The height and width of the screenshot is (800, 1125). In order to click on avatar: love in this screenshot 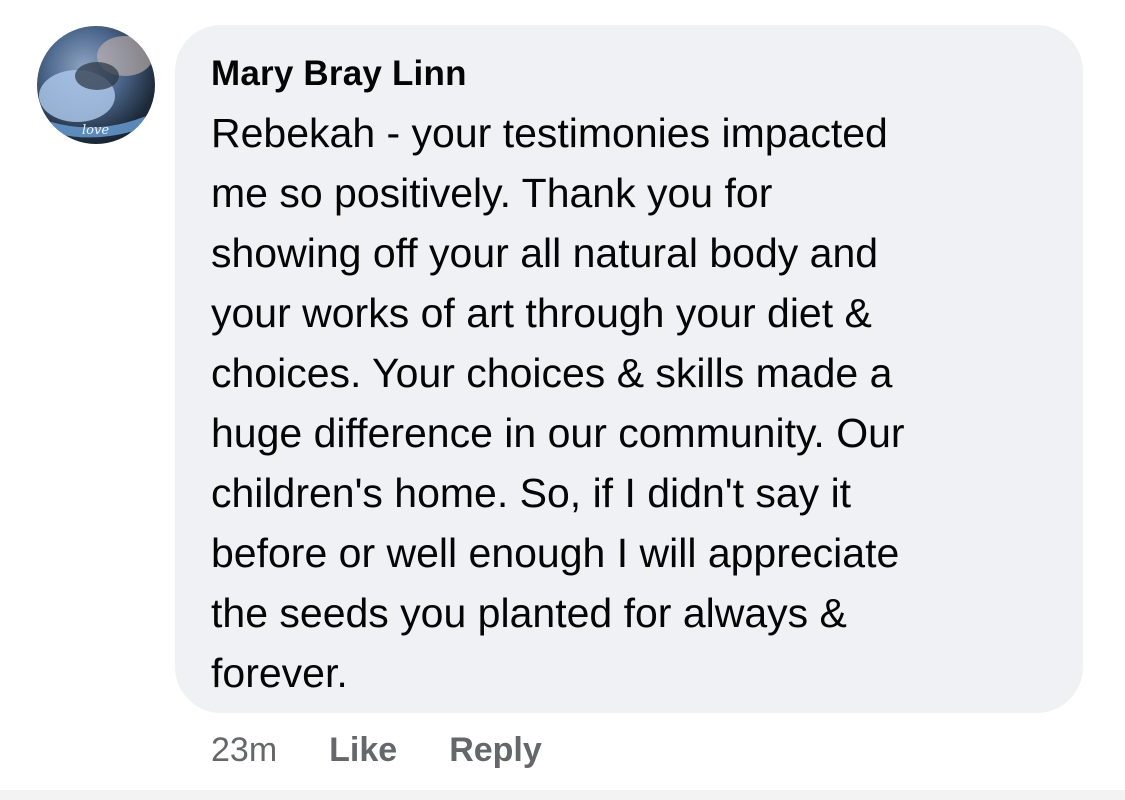, I will do `click(96, 85)`.